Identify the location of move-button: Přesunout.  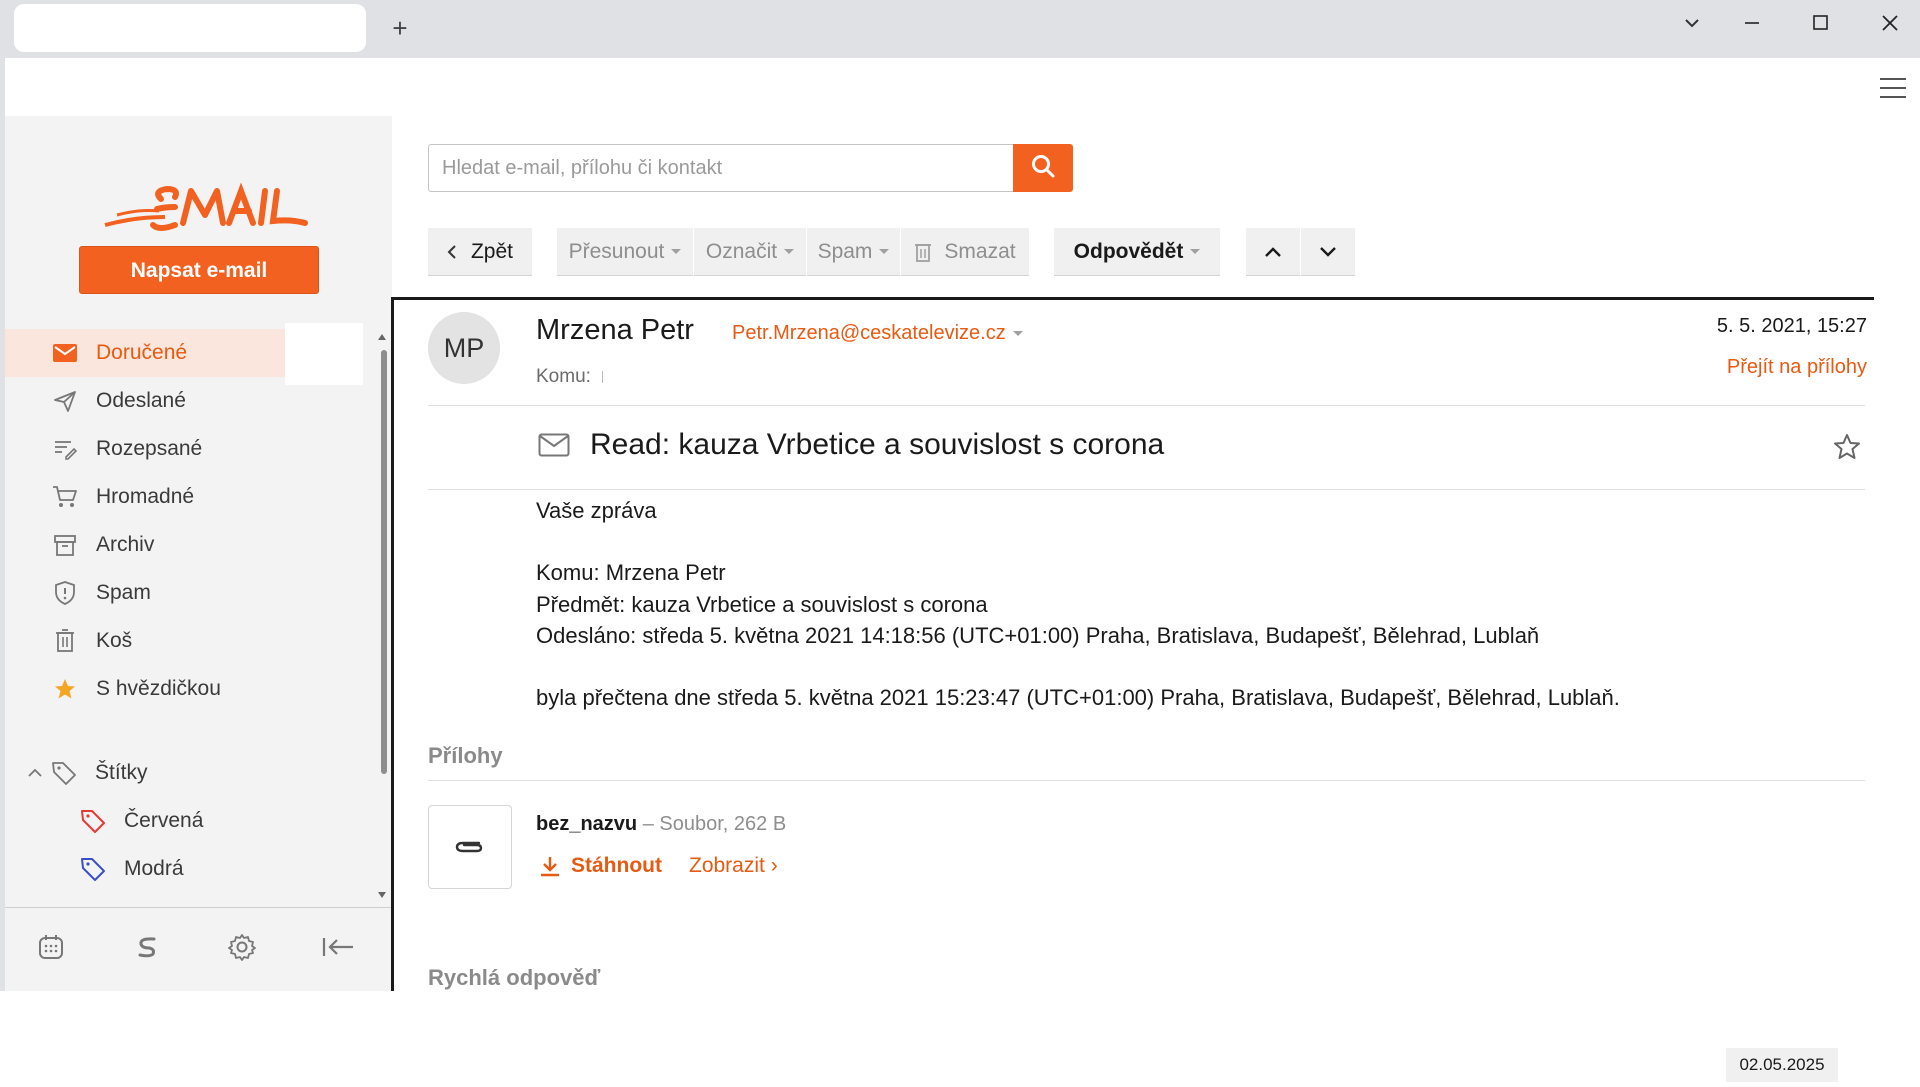
(625, 251).